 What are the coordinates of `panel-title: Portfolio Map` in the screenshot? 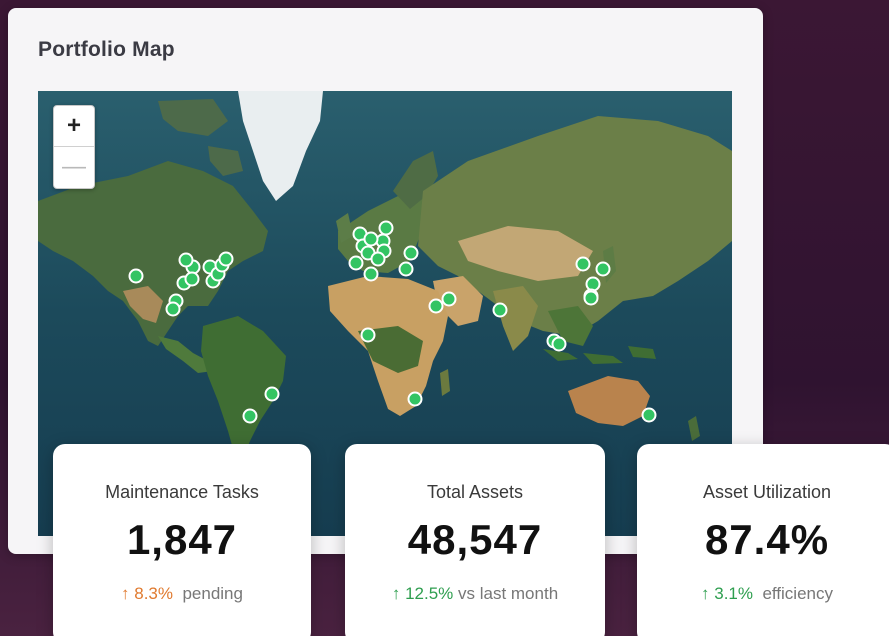 It's located at (106, 49).